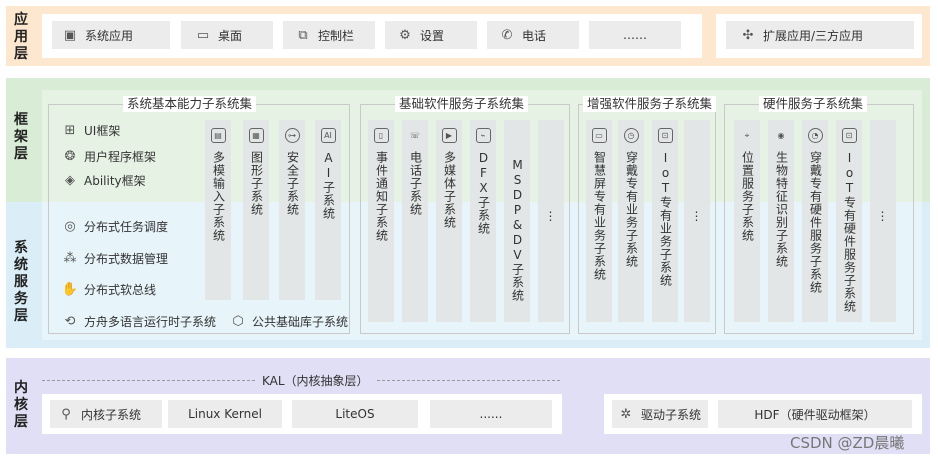 Image resolution: width=938 pixels, height=461 pixels. What do you see at coordinates (631, 135) in the screenshot?
I see `watch-icon: ◷` at bounding box center [631, 135].